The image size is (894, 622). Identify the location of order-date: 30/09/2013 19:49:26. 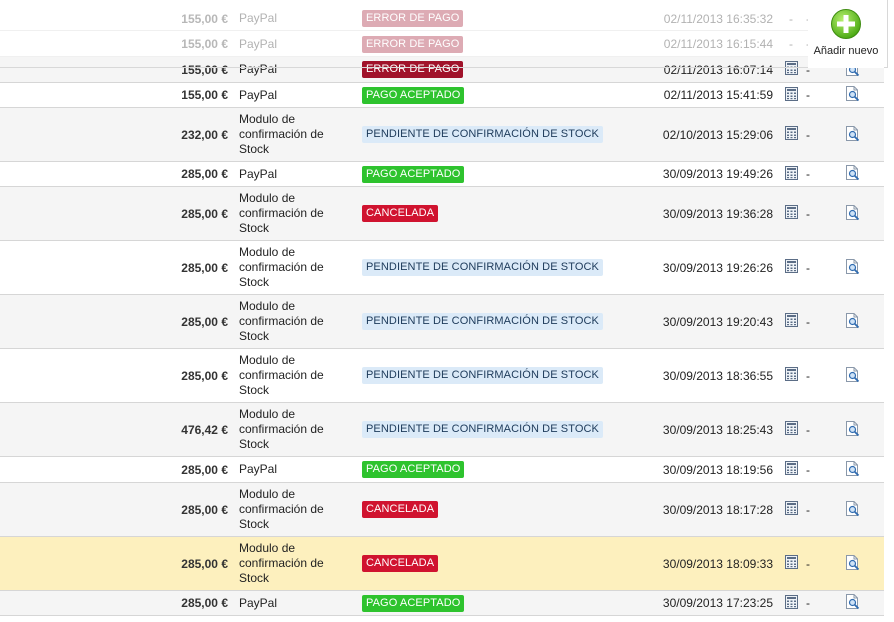
(717, 174).